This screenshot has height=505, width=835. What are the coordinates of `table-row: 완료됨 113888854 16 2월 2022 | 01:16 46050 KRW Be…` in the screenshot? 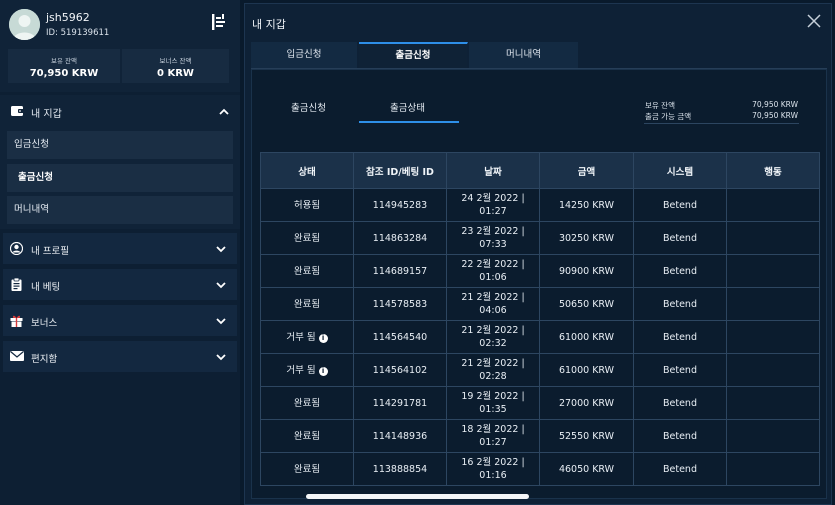 It's located at (540, 469).